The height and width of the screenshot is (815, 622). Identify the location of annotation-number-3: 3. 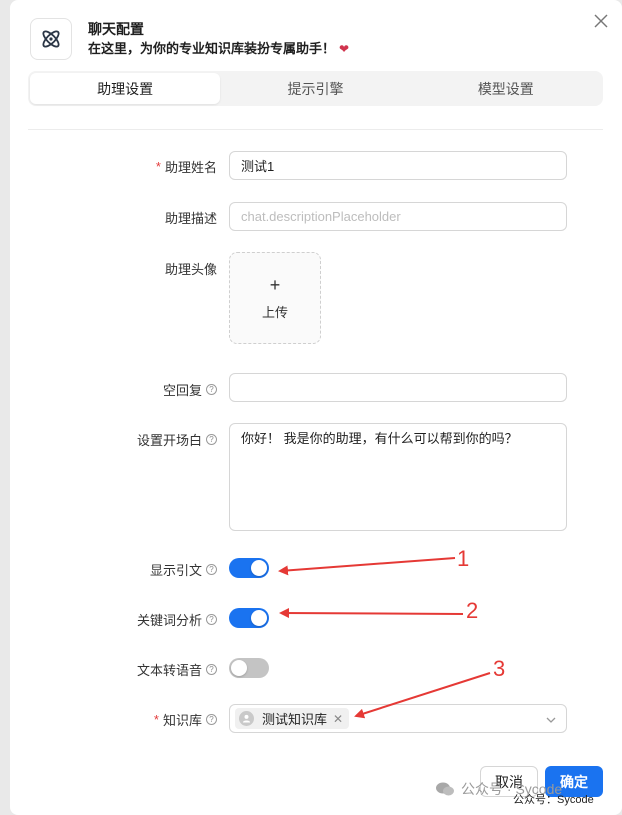
(499, 668).